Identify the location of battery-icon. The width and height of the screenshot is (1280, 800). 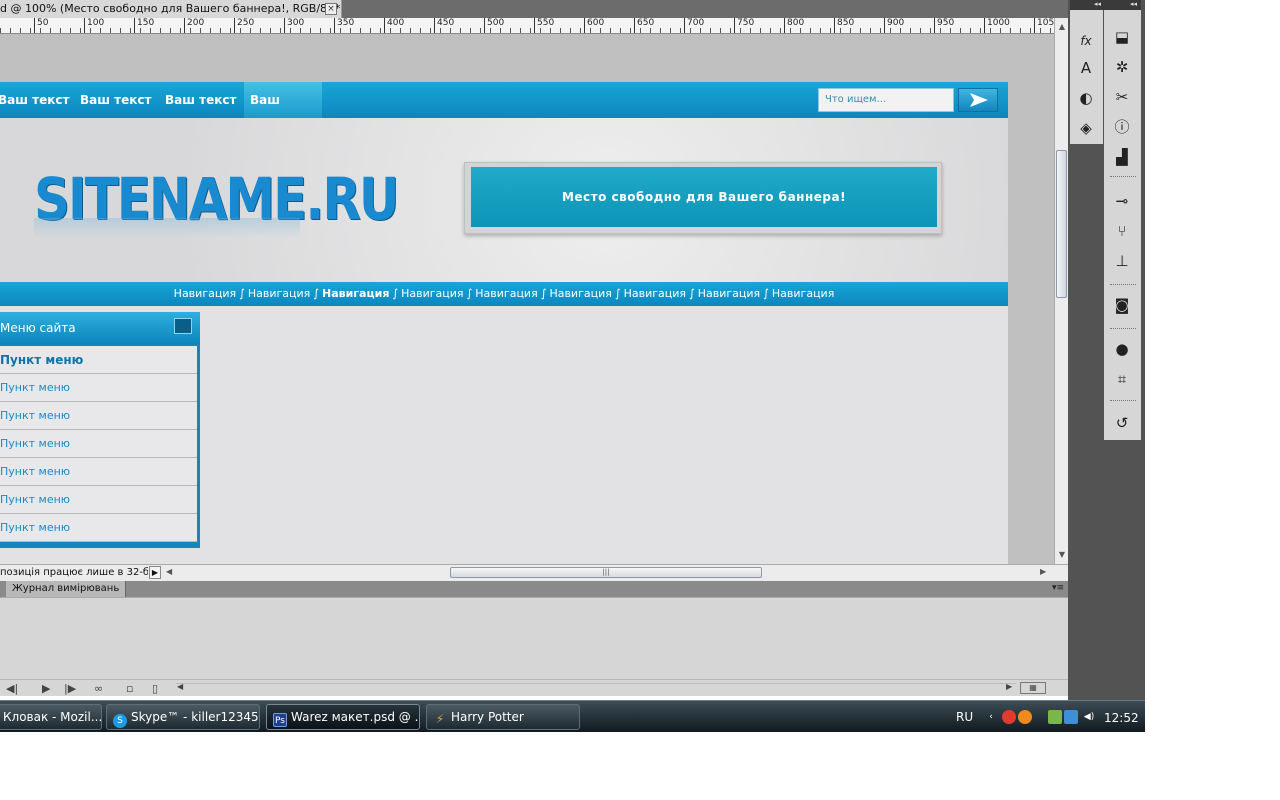
(1055, 717).